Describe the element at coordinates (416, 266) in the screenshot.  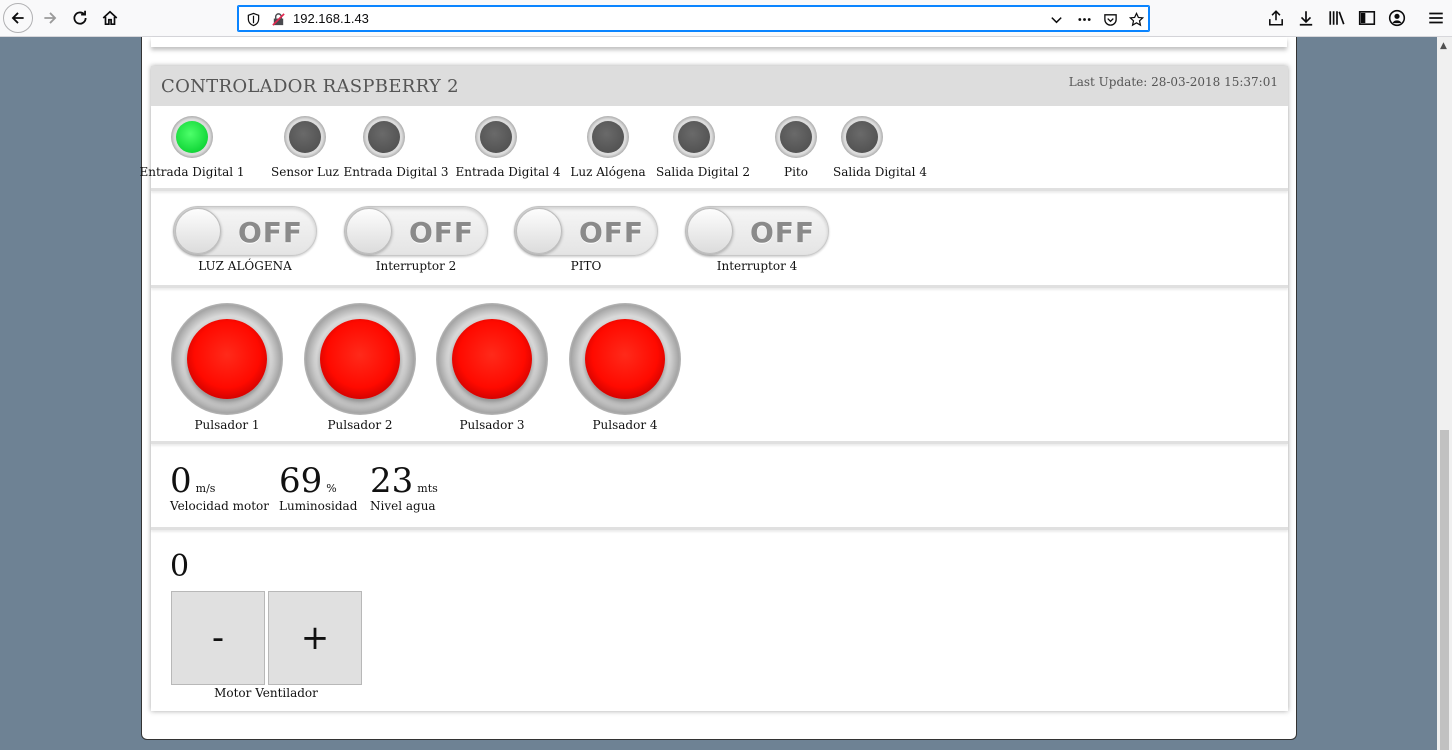
I see `switch-label: Interruptor 2` at that location.